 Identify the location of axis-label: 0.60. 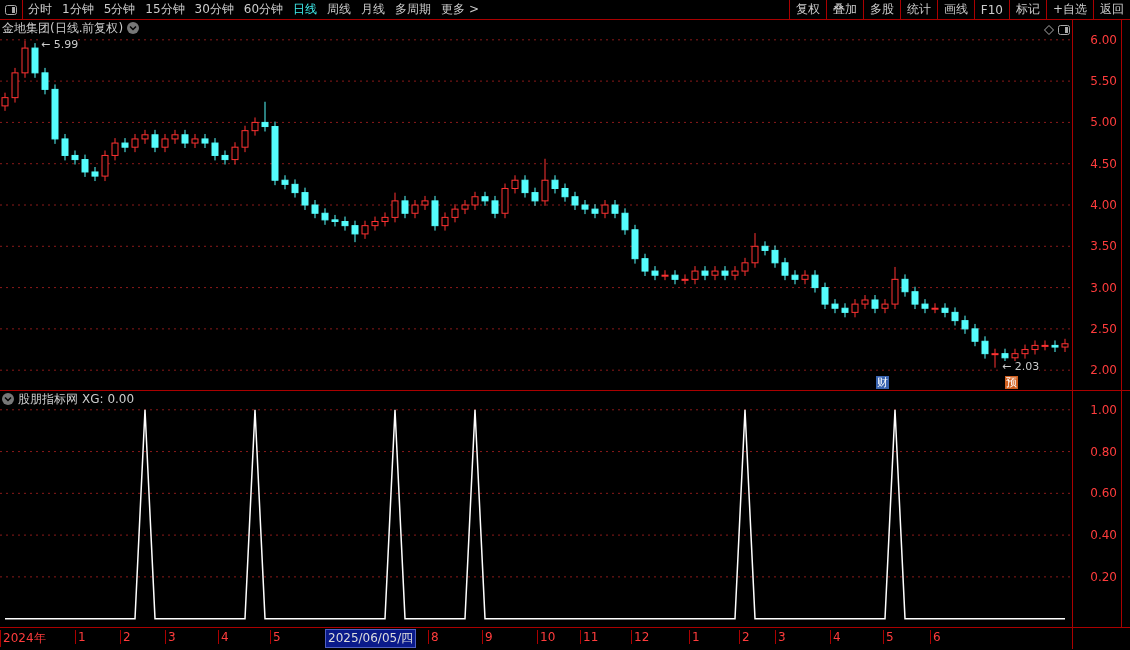
(1103, 493).